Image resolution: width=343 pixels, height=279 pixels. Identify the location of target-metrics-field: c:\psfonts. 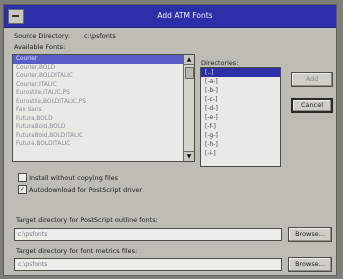
(148, 264).